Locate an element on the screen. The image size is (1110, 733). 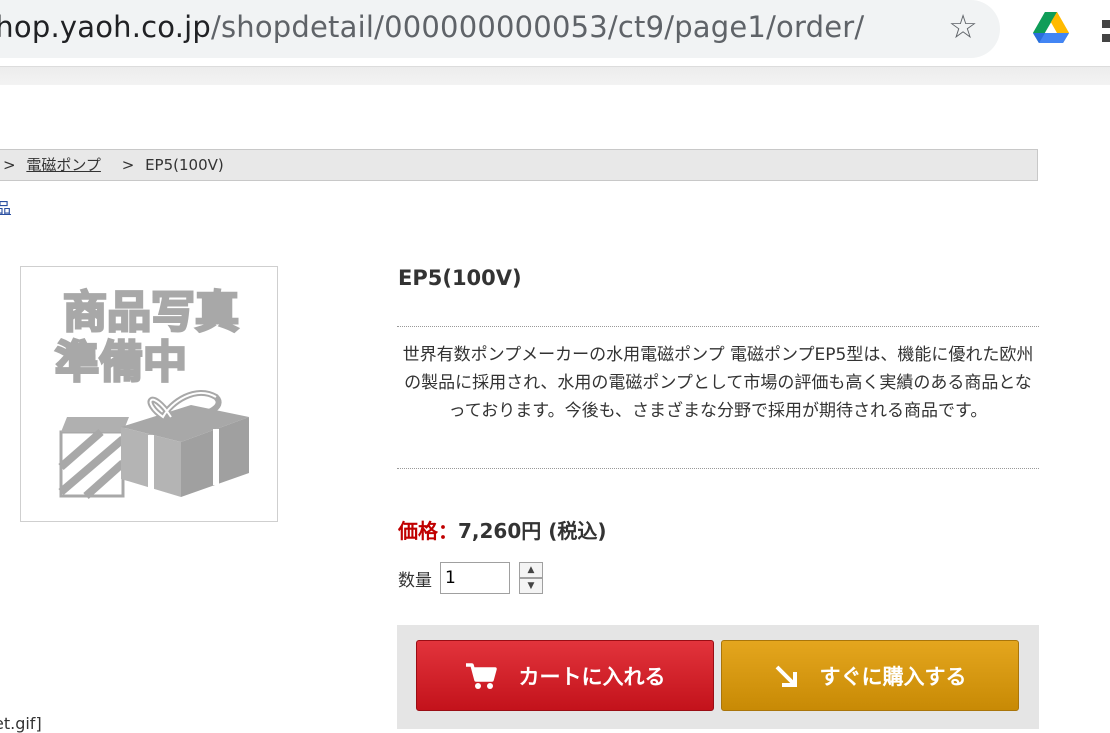
stray-image-text: et.gif] is located at coordinates (21, 723).